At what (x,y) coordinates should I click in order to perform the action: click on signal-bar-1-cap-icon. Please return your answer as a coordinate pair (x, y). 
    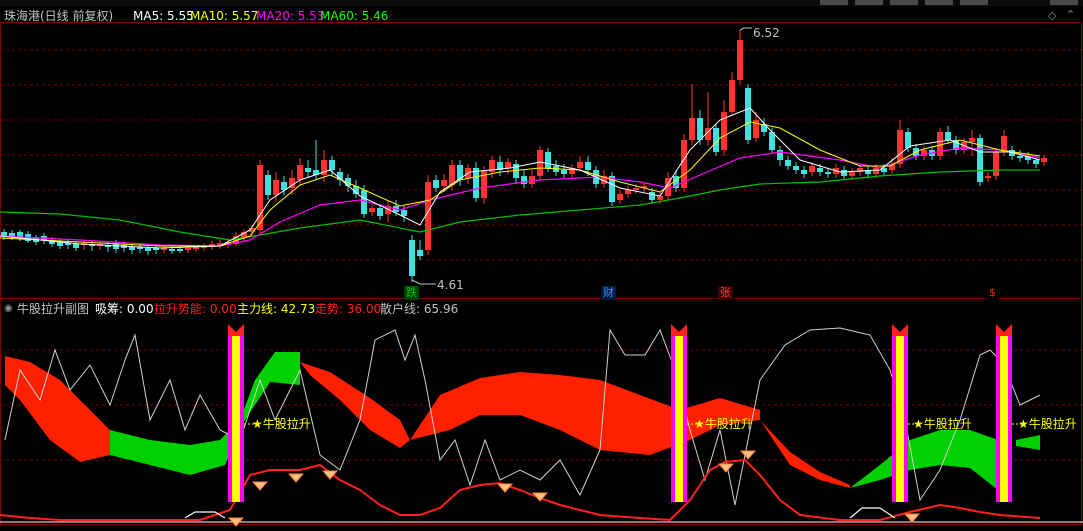
    Looking at the image, I should click on (236, 330).